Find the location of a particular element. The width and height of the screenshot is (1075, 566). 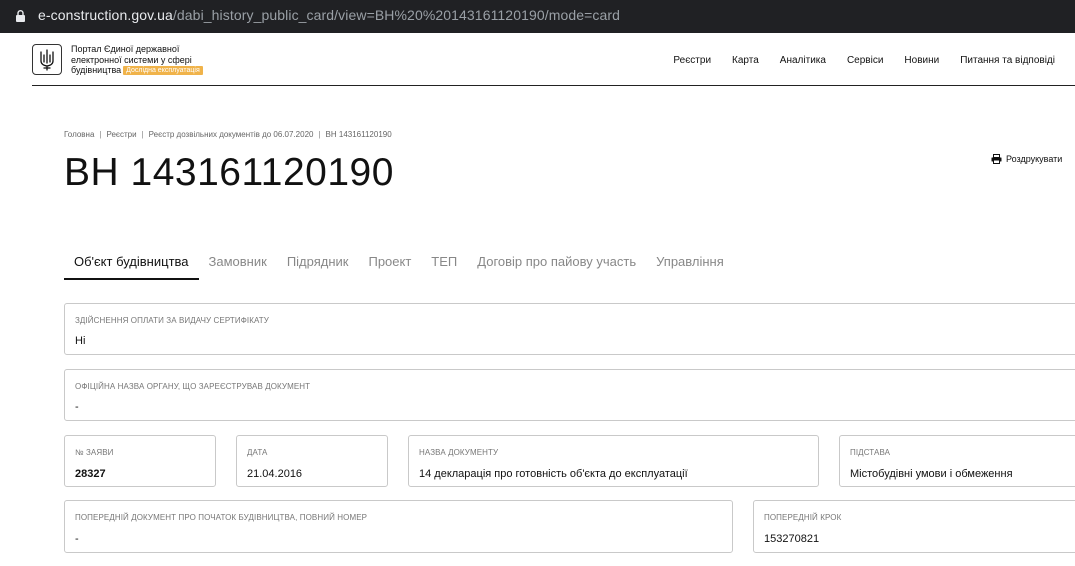

tab-equity-contract: Договір про пайову участь is located at coordinates (556, 265).